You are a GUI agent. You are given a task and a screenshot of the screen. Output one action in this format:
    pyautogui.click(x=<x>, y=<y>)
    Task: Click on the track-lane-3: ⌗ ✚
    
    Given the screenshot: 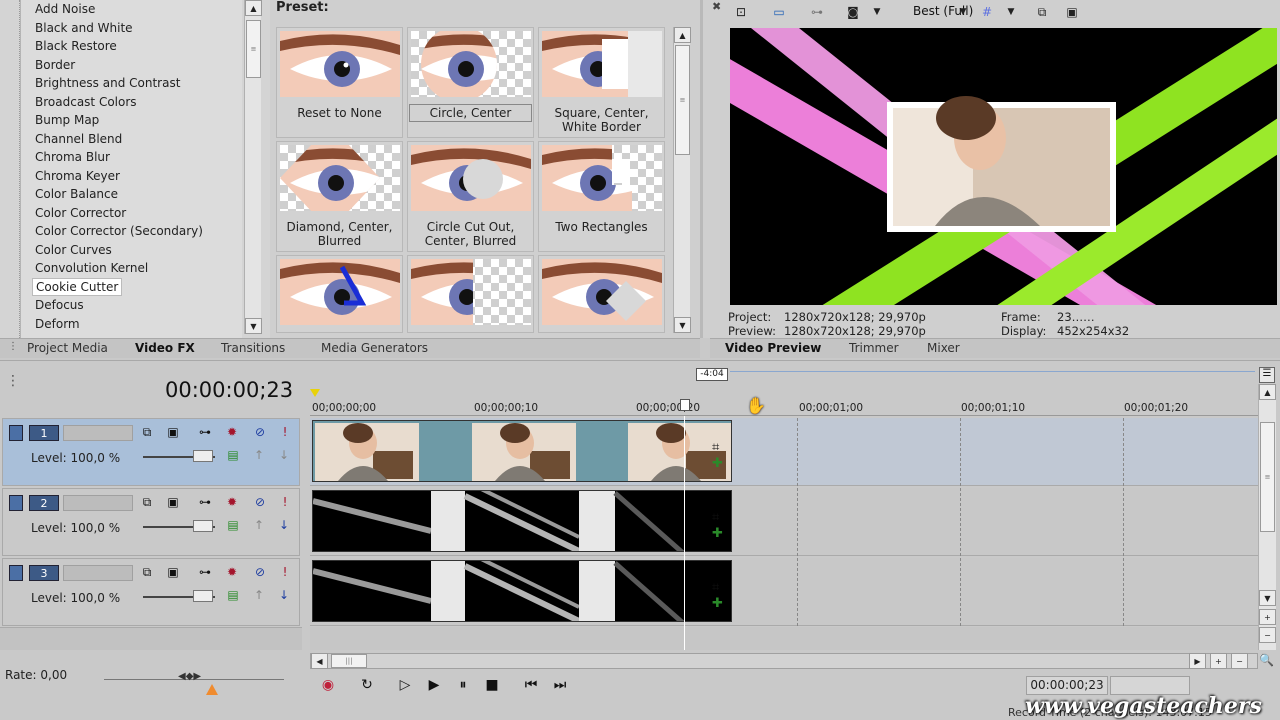 What is the action you would take?
    pyautogui.click(x=784, y=592)
    